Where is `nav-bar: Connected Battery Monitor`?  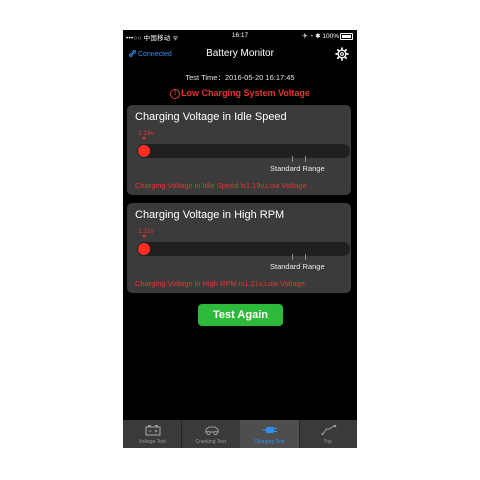
nav-bar: Connected Battery Monitor is located at coordinates (240, 54).